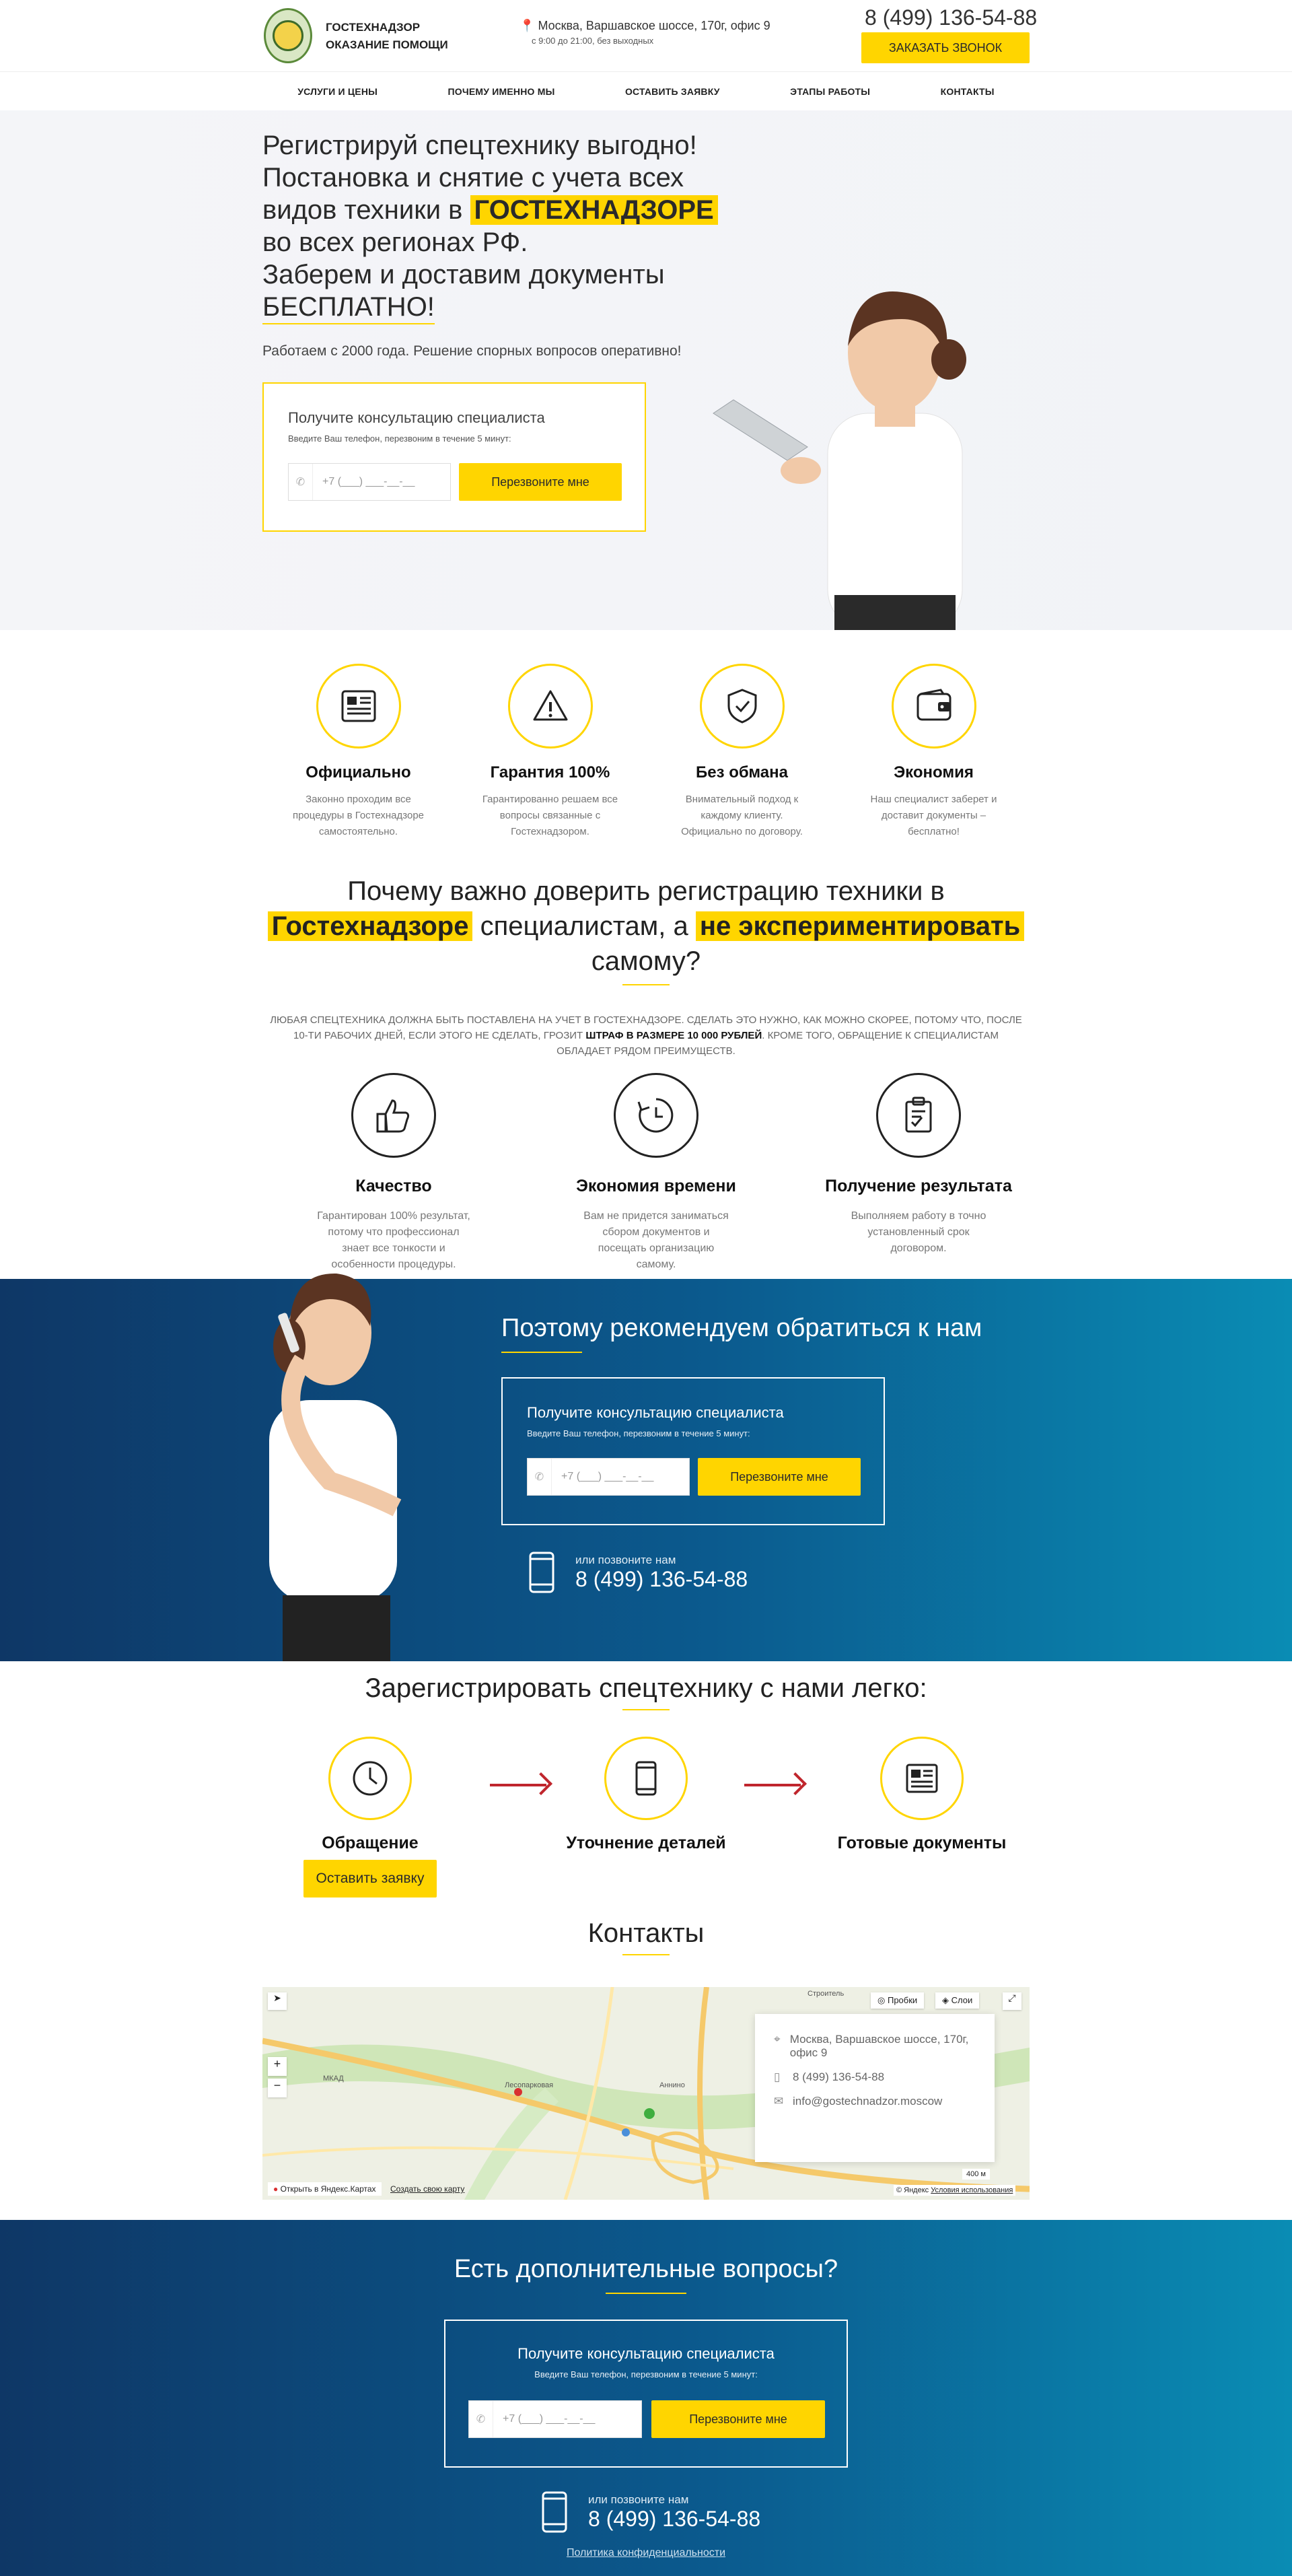 The width and height of the screenshot is (1292, 2576). I want to click on advantage-title: Экономия времени, so click(656, 1186).